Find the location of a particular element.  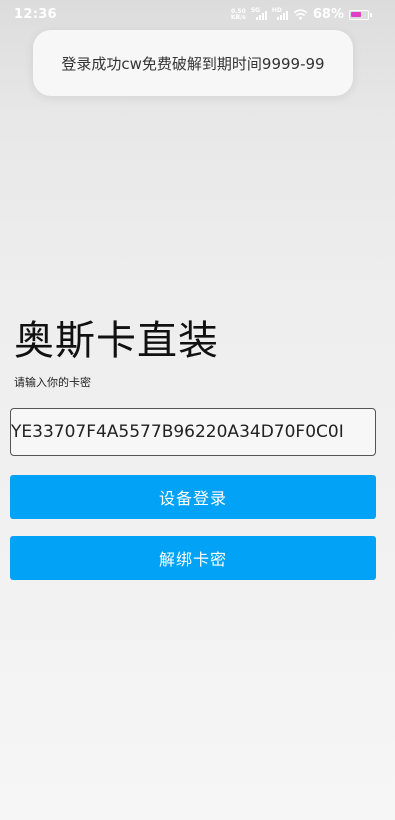

device-login-button: 设备登录 is located at coordinates (193, 497).